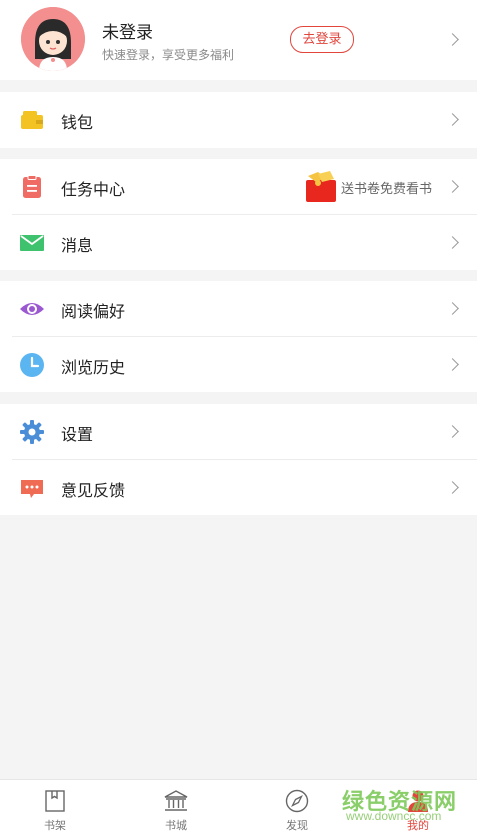 The image size is (477, 836). I want to click on menu-label-settings: 设置, so click(77, 434).